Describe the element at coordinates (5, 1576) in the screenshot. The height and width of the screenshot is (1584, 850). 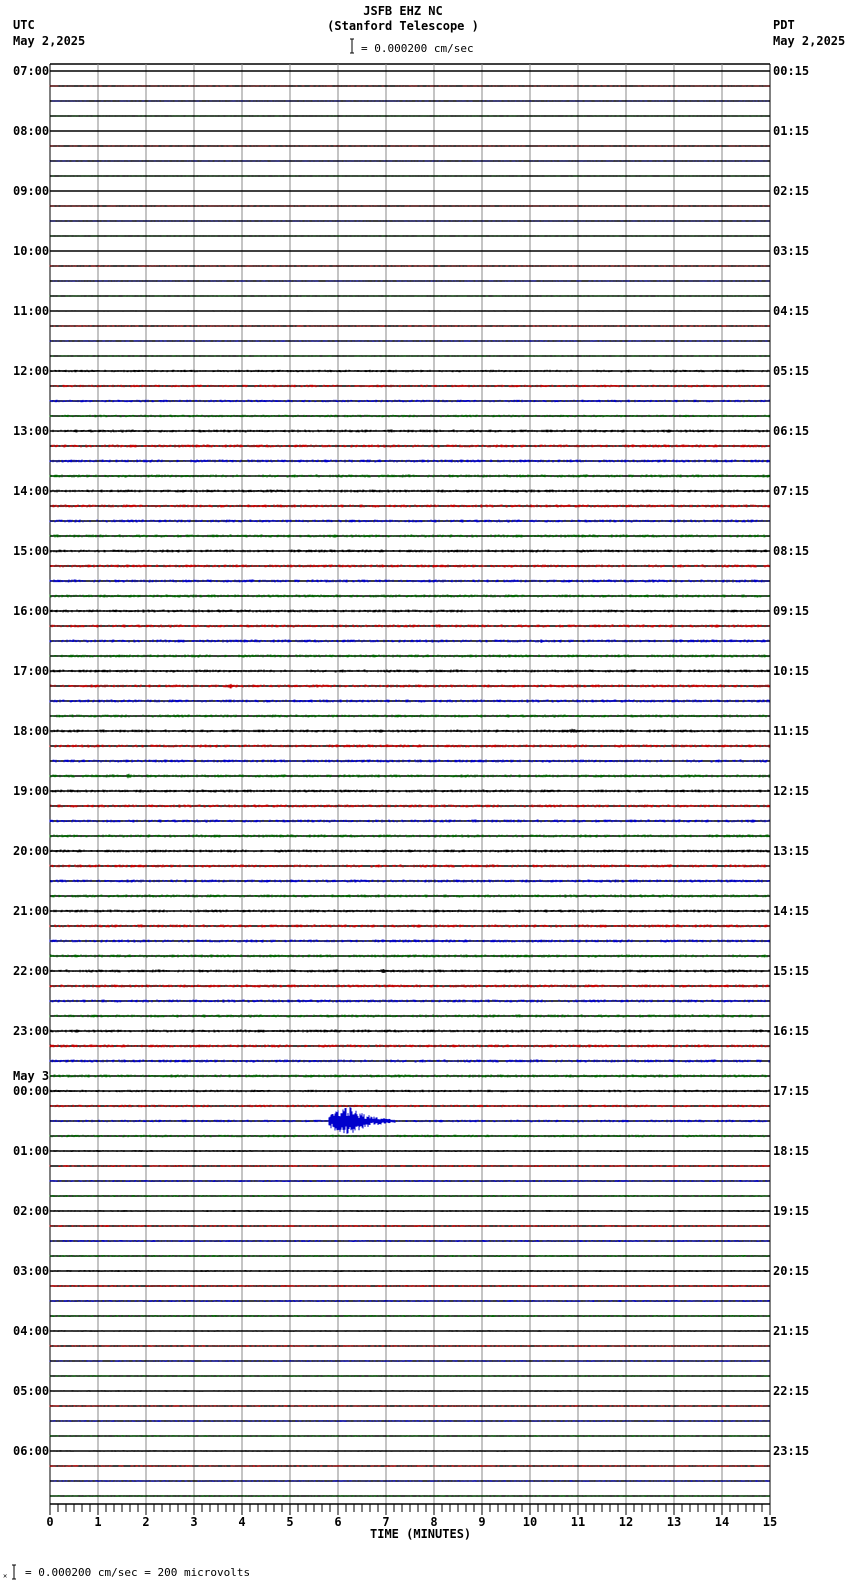
I see `footer-glyph-icon: ✕` at that location.